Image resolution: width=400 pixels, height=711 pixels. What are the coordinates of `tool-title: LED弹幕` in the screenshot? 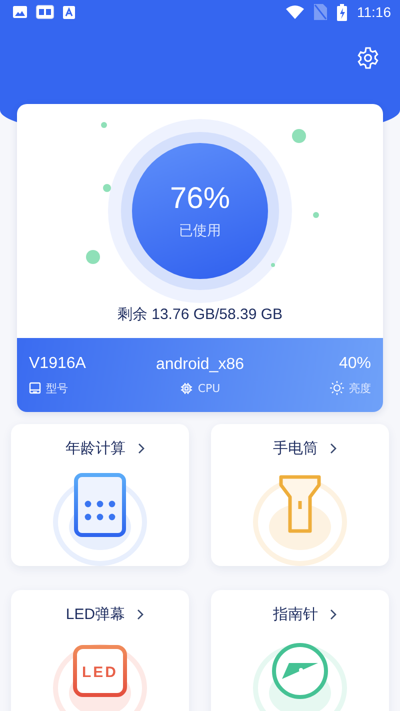 It's located at (96, 614).